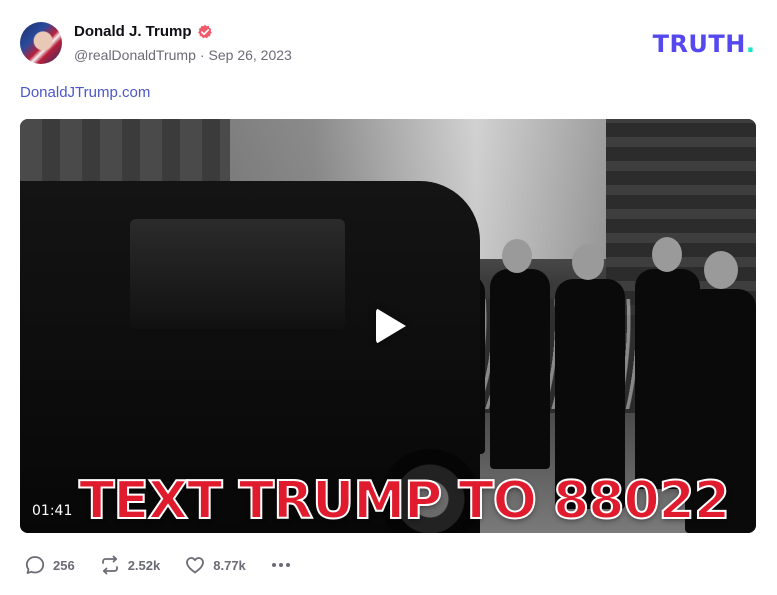  What do you see at coordinates (85, 92) in the screenshot?
I see `post-link: DonaldJTrump.com` at bounding box center [85, 92].